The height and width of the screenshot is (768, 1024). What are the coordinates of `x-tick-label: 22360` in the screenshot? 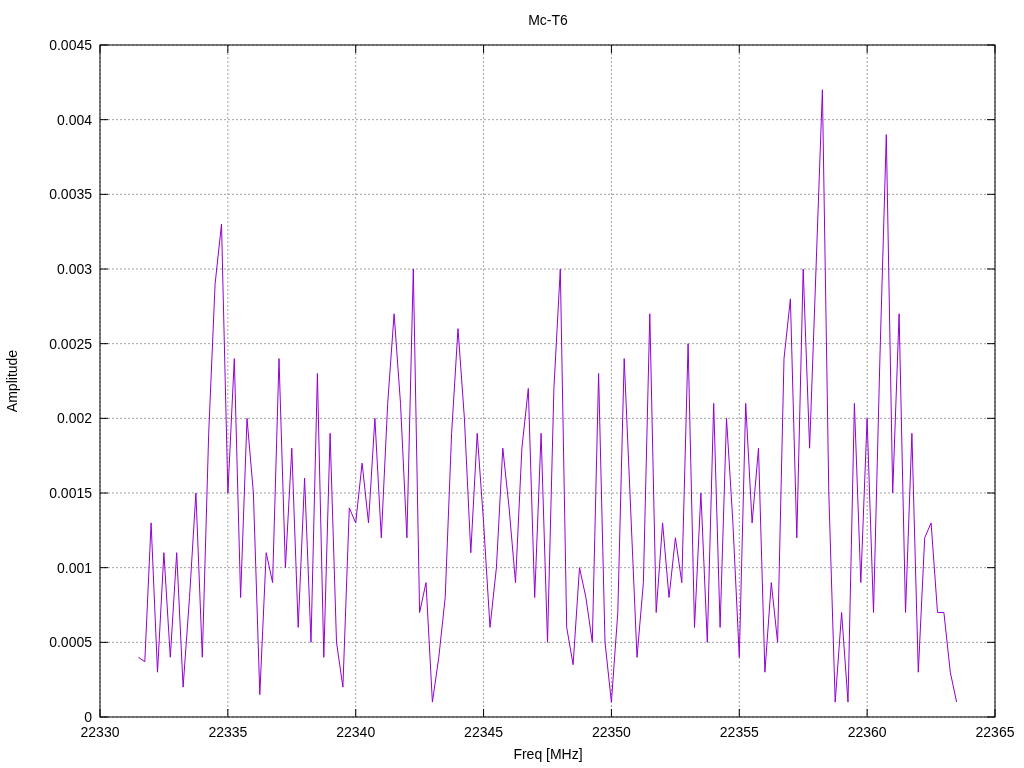 It's located at (867, 732).